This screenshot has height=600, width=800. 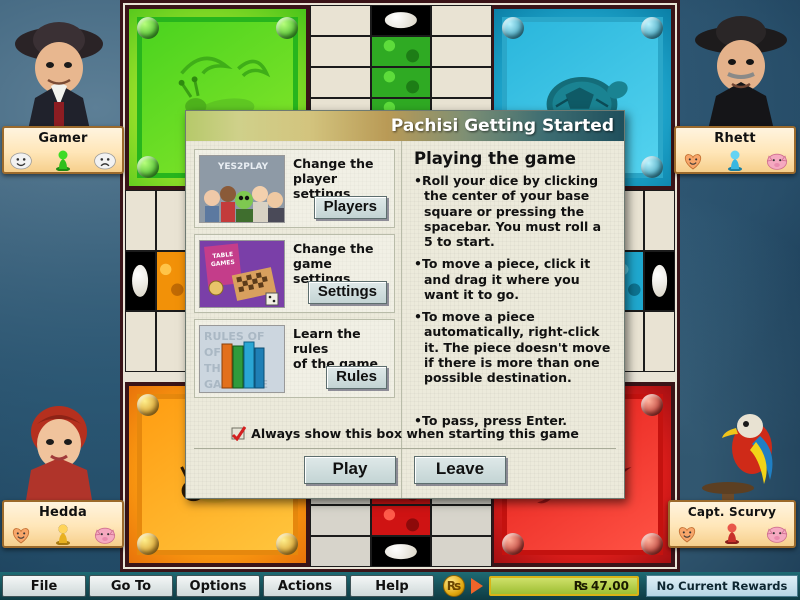 What do you see at coordinates (405, 470) in the screenshot?
I see `dialog-action-buttons: Play Leave` at bounding box center [405, 470].